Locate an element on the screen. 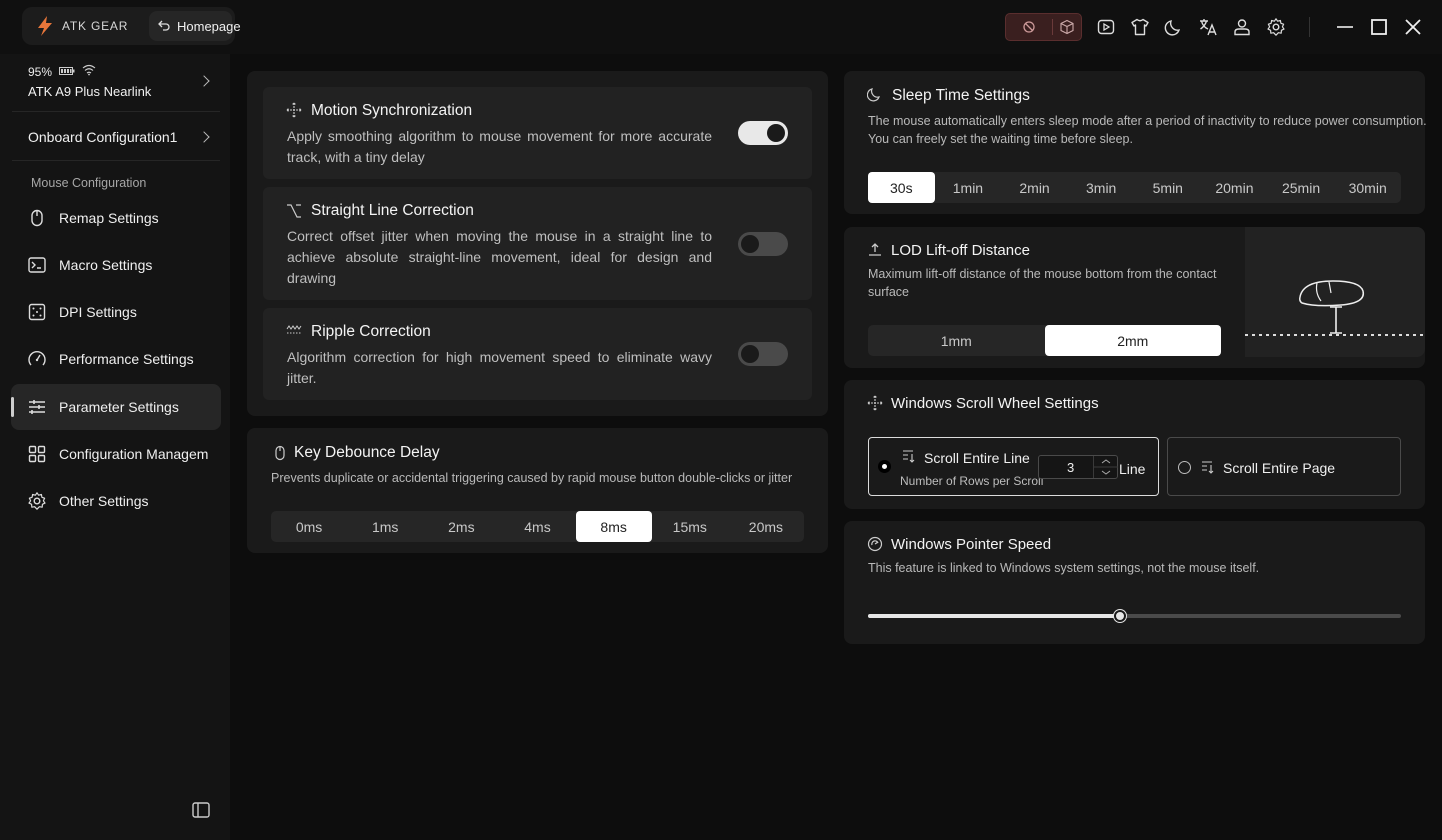 The width and height of the screenshot is (1442, 840). onboard-config-selector: Onboard Configuration1 is located at coordinates (115, 136).